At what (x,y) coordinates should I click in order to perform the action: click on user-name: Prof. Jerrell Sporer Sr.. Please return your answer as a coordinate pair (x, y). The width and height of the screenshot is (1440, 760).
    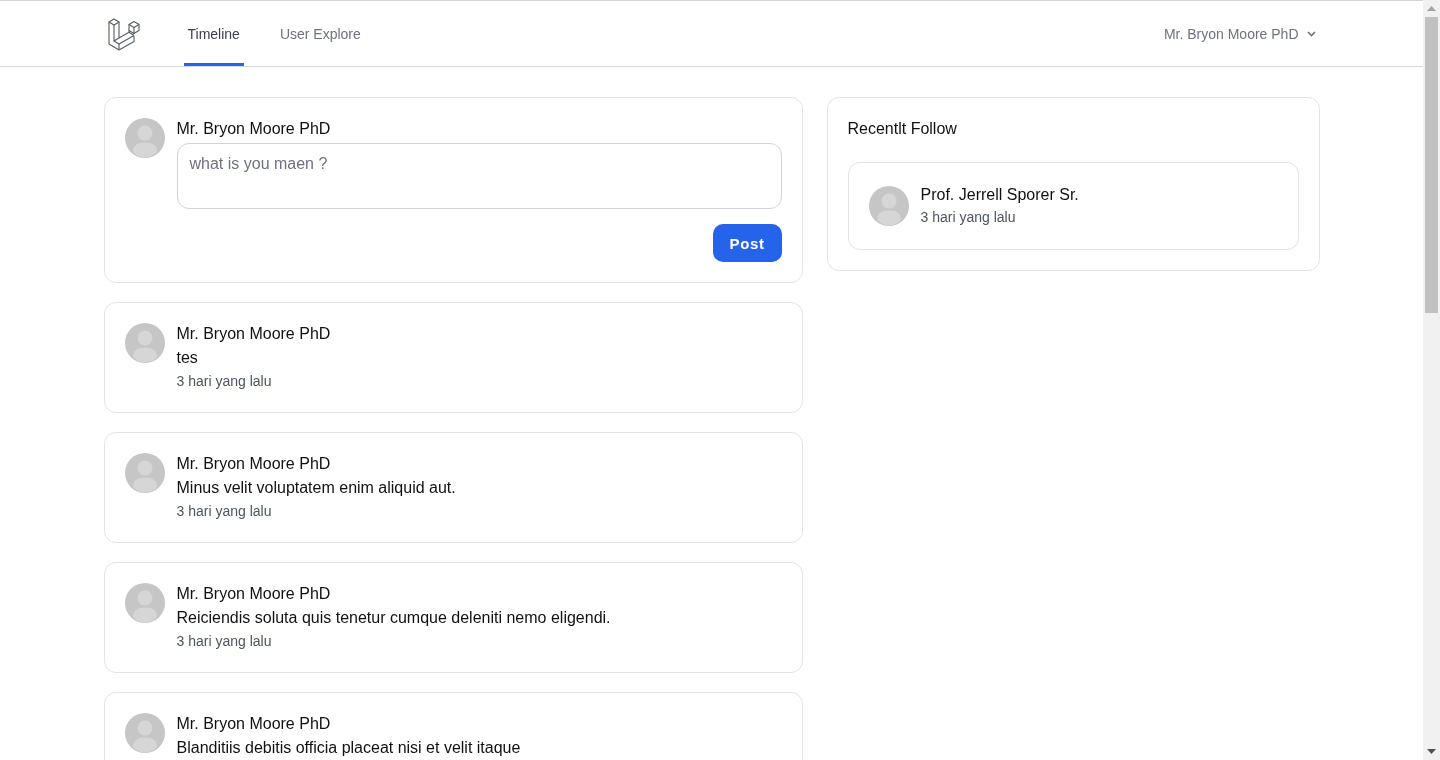
    Looking at the image, I should click on (999, 195).